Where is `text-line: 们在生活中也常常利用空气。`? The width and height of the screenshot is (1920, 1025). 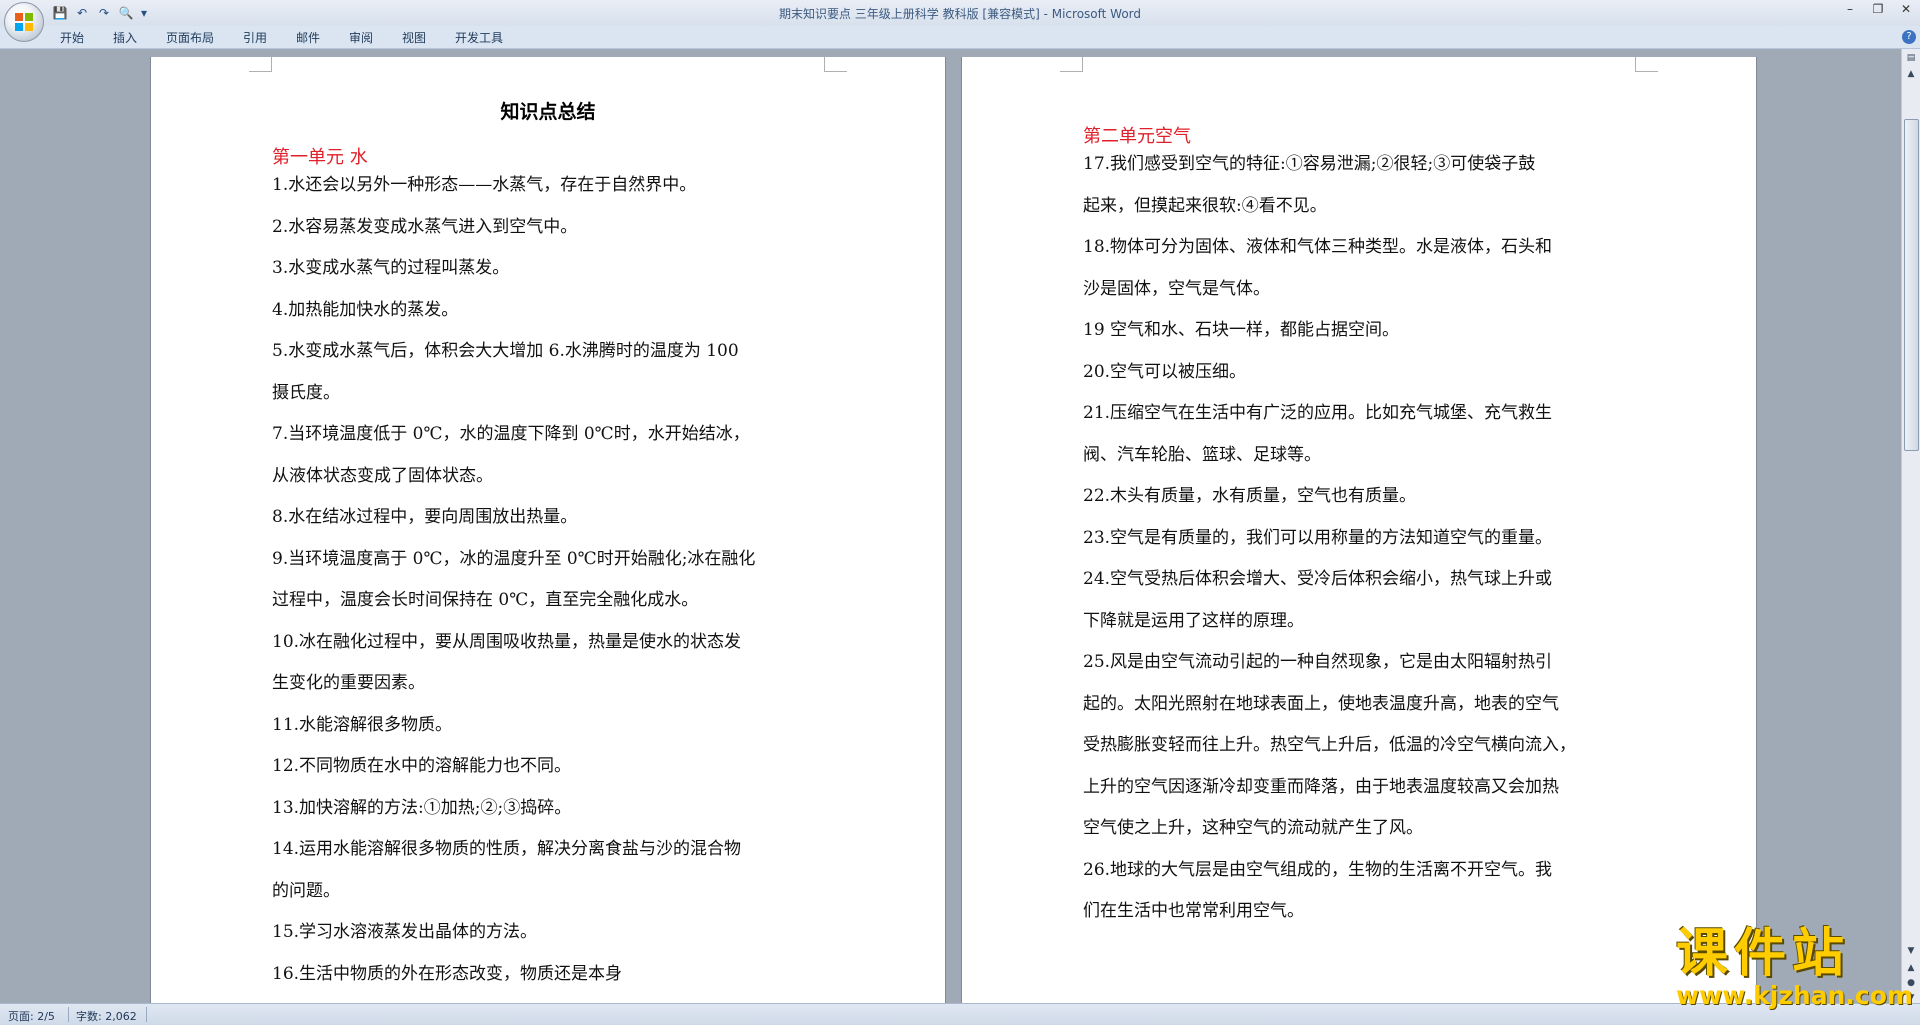 text-line: 们在生活中也常常利用空气。 is located at coordinates (1193, 911).